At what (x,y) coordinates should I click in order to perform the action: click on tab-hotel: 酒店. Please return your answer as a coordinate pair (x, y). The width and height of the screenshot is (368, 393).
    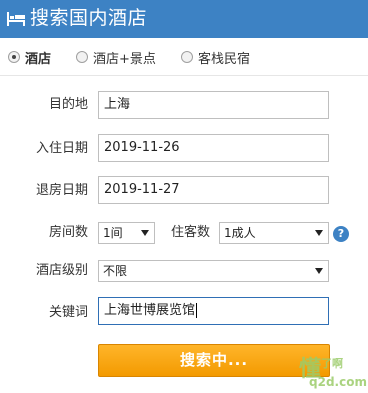
    Looking at the image, I should click on (29, 57).